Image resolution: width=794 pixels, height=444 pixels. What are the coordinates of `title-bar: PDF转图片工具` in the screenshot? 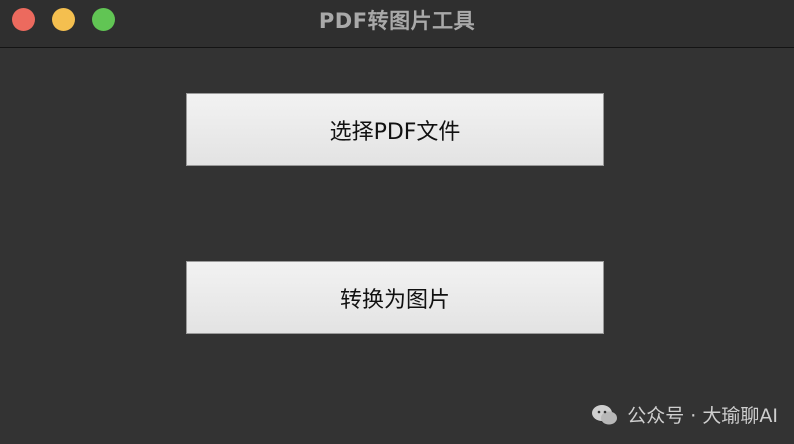 It's located at (397, 24).